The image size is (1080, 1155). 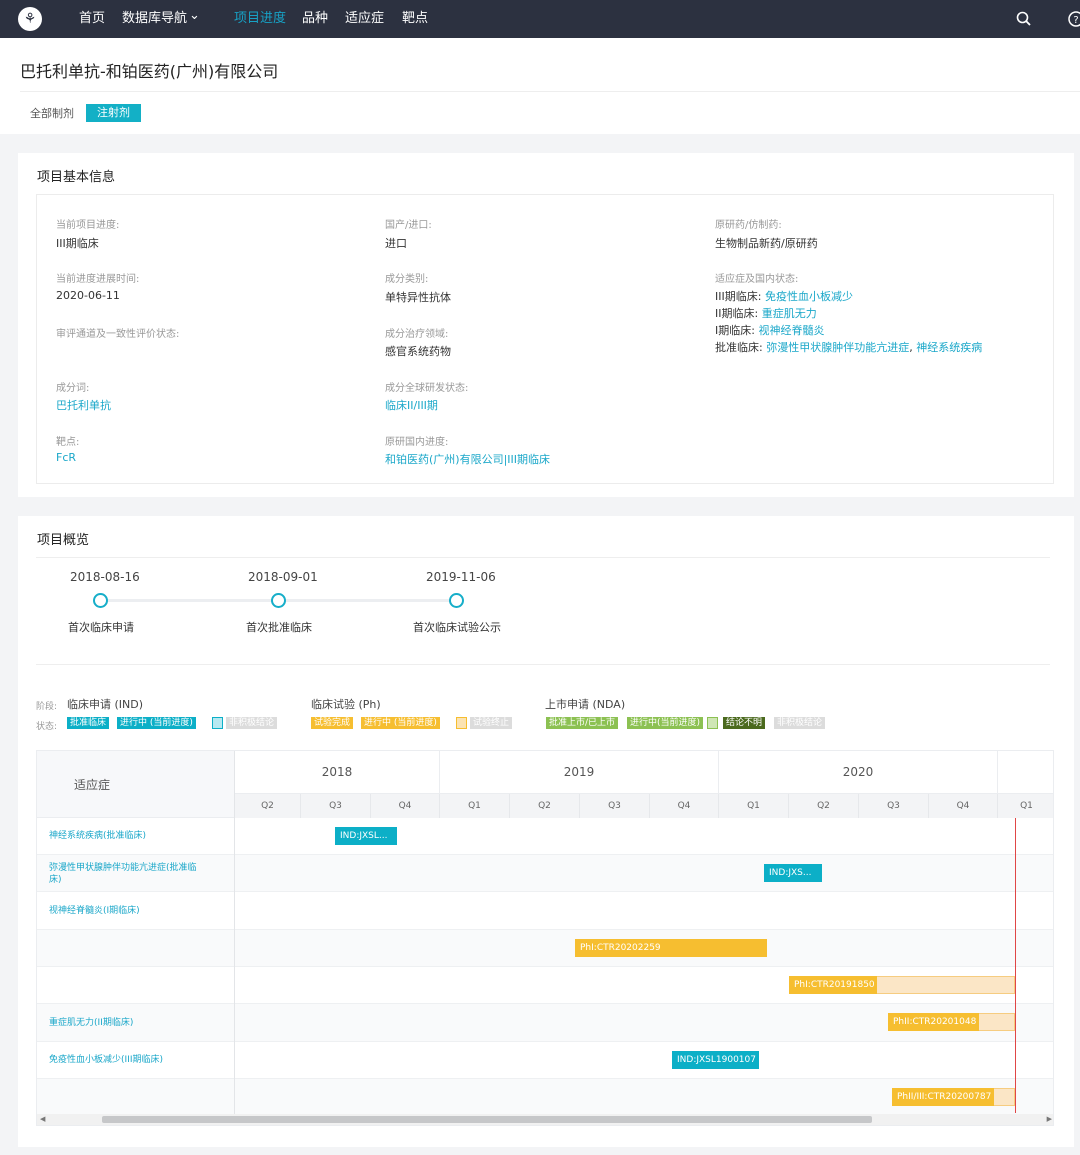 I want to click on indication-status: II期临床:, so click(x=737, y=313).